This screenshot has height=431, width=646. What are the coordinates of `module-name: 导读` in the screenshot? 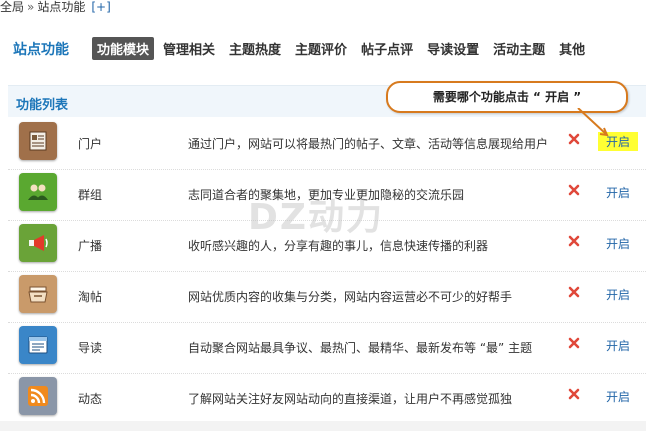 It's located at (90, 348).